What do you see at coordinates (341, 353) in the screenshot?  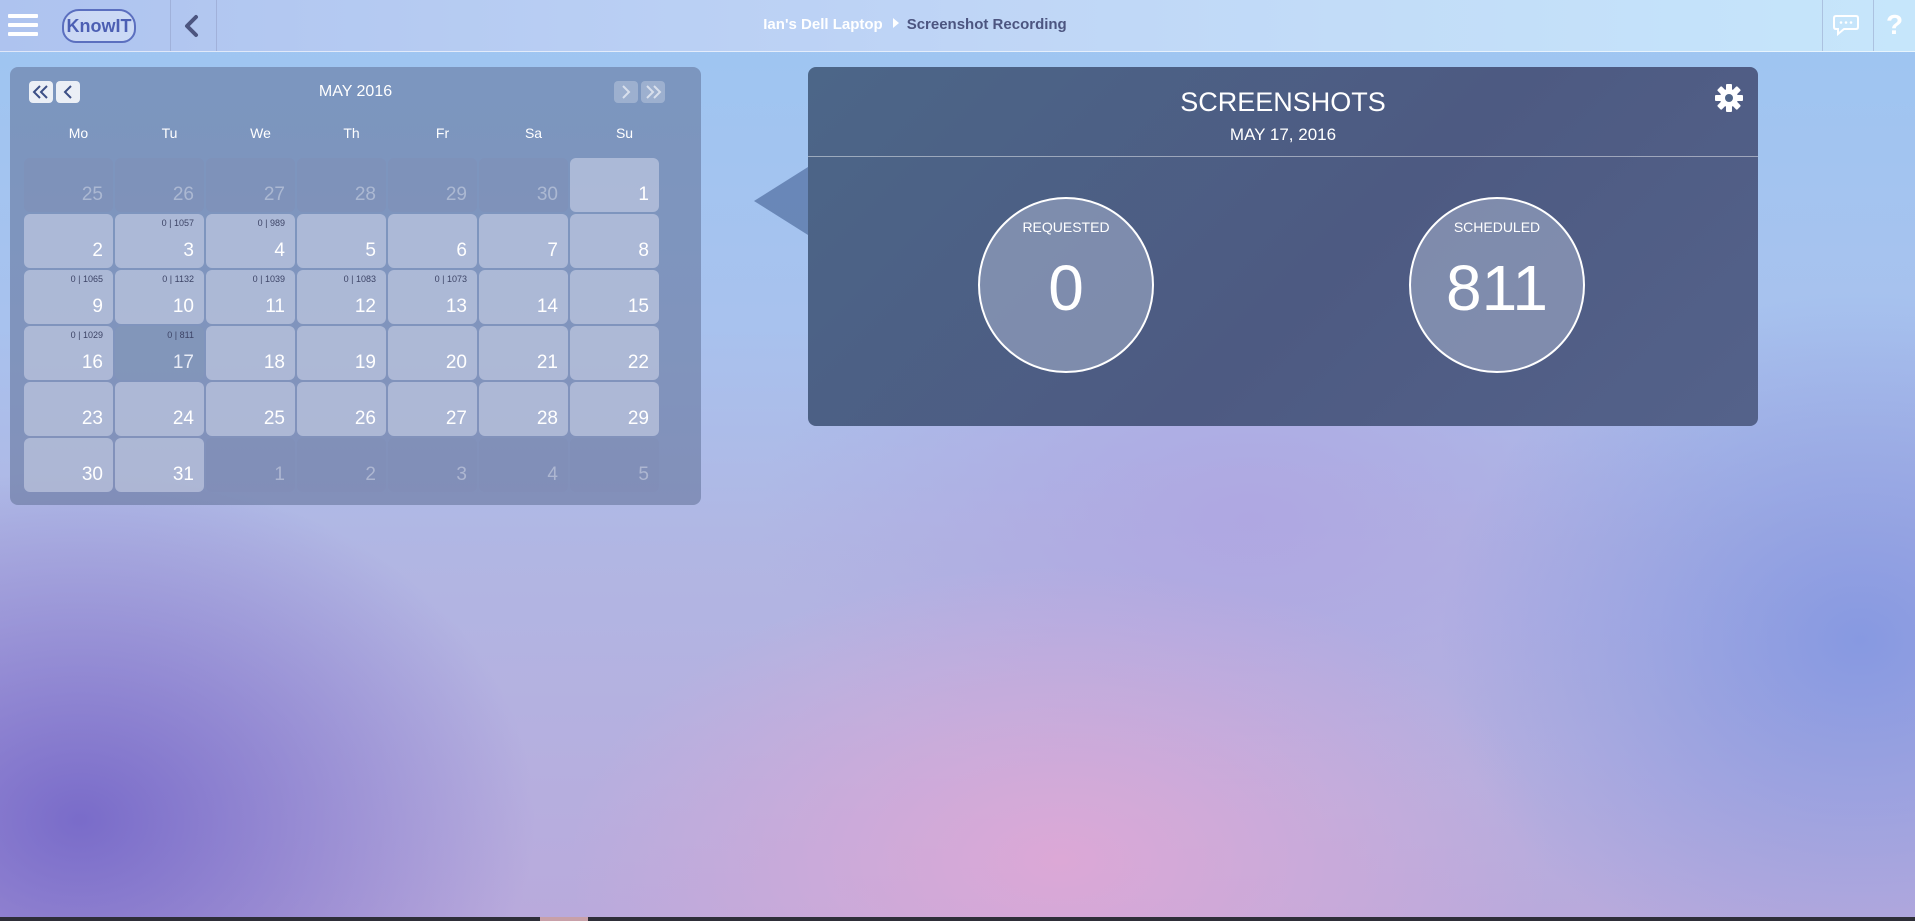 I see `calendar-day: 19` at bounding box center [341, 353].